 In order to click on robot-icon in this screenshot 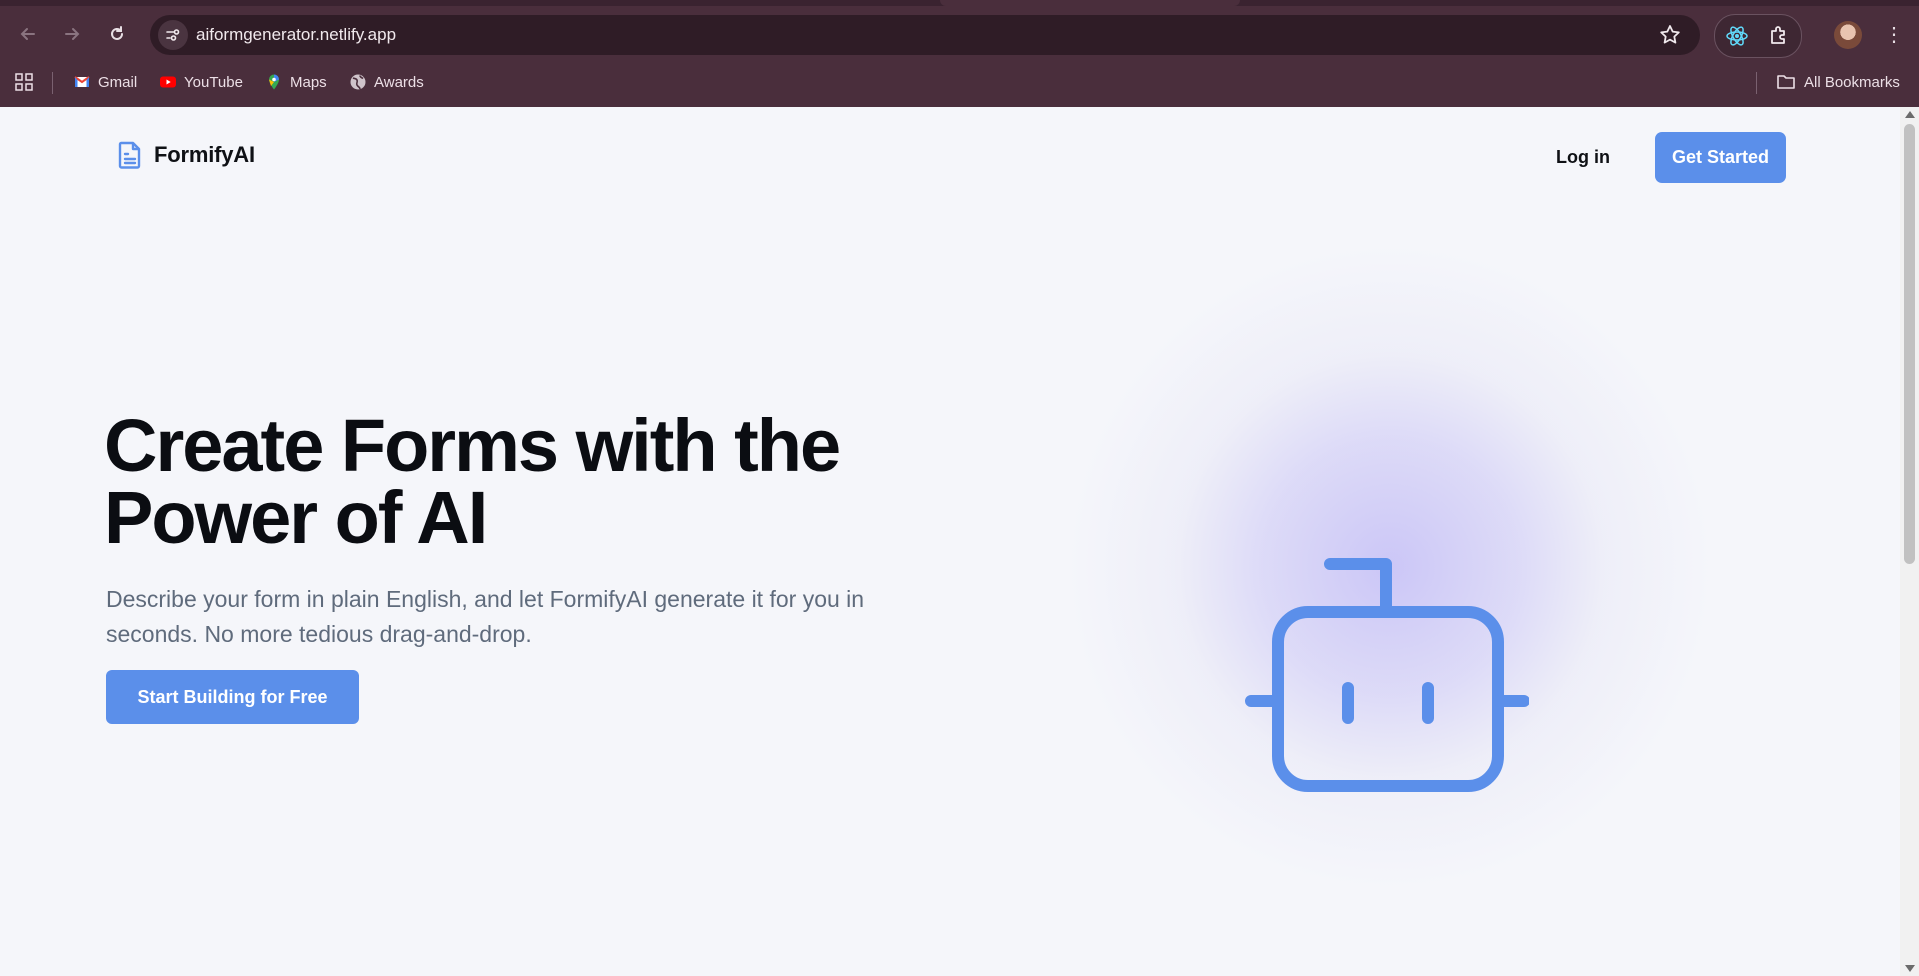, I will do `click(1387, 675)`.